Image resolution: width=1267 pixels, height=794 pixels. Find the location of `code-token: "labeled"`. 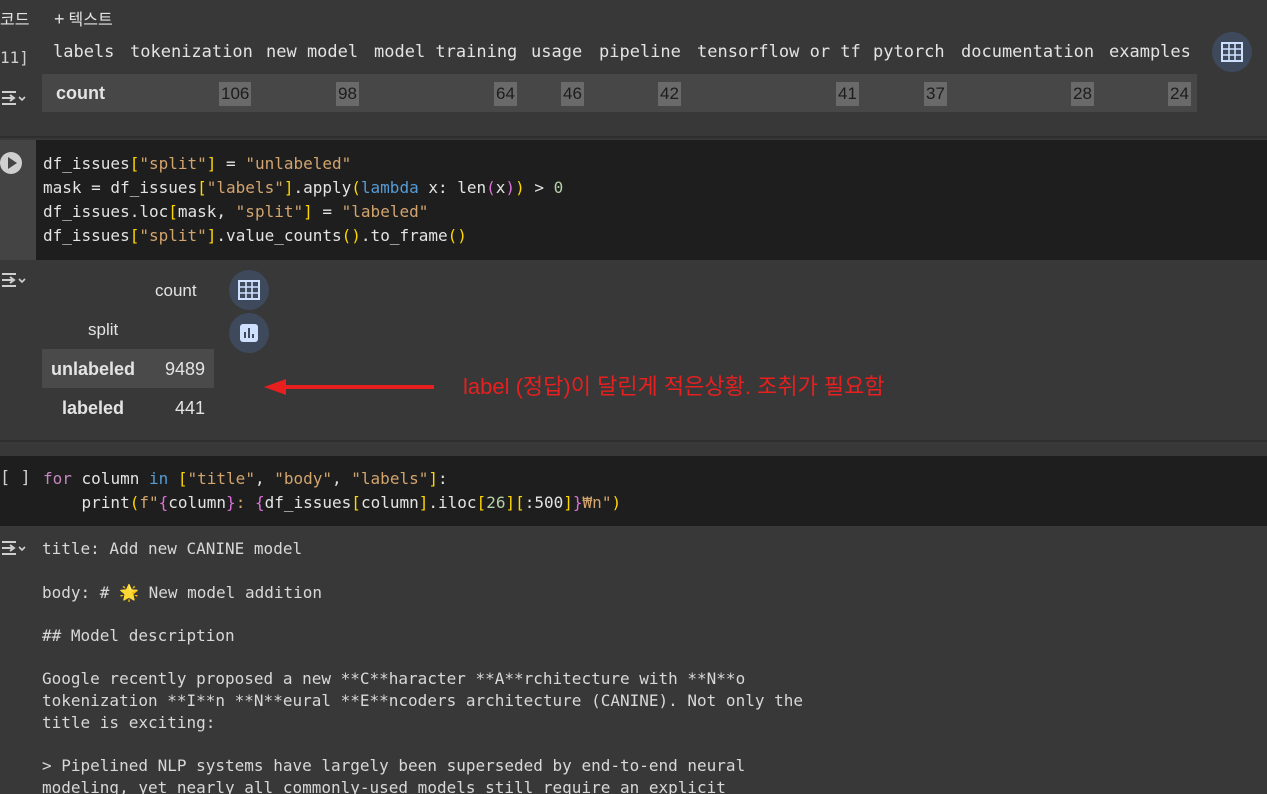

code-token: "labeled" is located at coordinates (385, 211).